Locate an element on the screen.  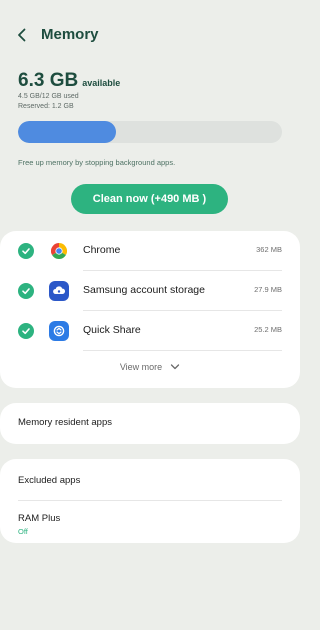
chevron-left-icon is located at coordinates (22, 35).